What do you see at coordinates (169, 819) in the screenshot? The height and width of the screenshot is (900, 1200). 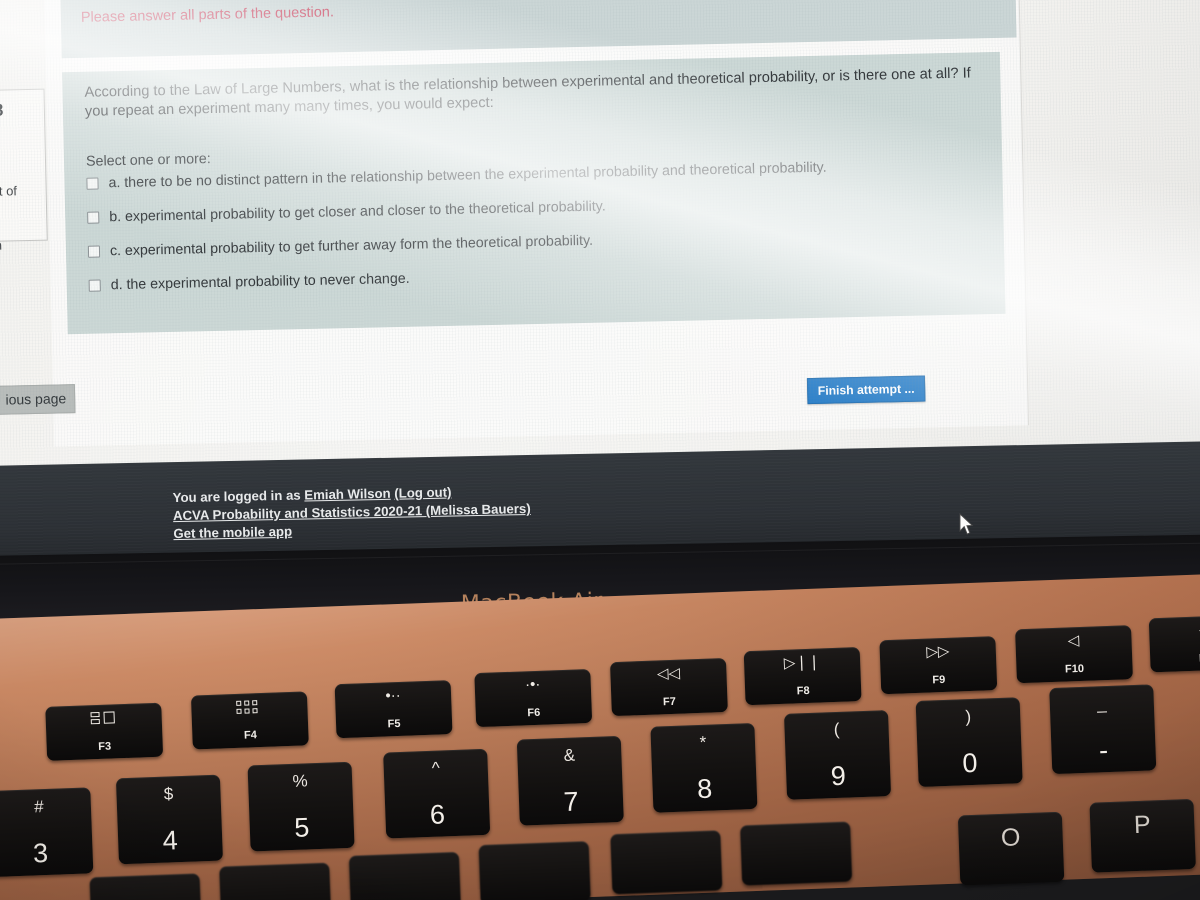 I see `key-4: $4` at bounding box center [169, 819].